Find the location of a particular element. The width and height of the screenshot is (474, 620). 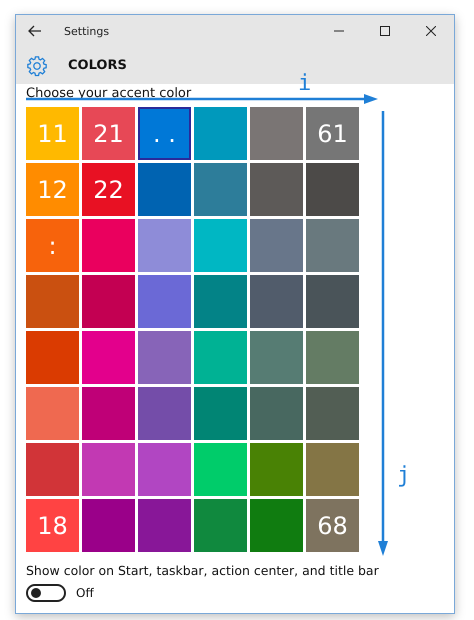

color-swatch: 61 is located at coordinates (332, 133).